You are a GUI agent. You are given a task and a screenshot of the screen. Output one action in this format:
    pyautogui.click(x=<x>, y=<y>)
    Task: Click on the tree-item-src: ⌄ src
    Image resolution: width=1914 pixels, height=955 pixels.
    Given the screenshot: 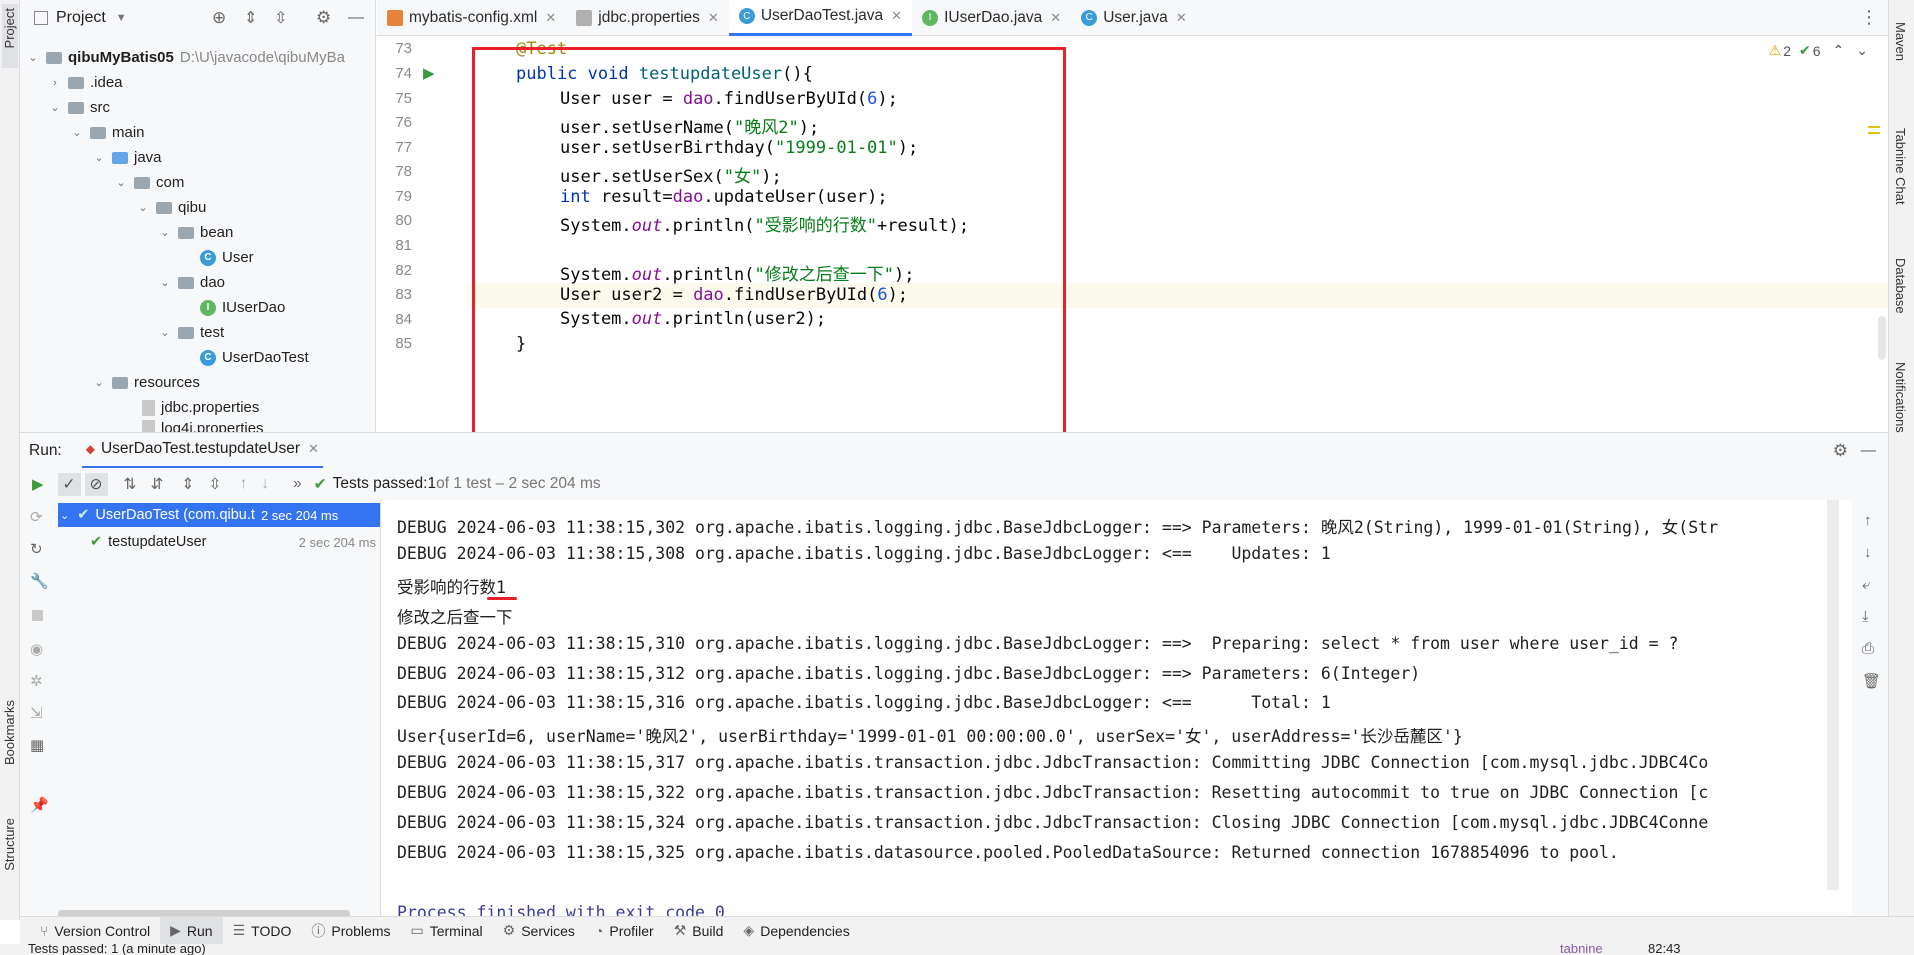 What is the action you would take?
    pyautogui.click(x=79, y=107)
    